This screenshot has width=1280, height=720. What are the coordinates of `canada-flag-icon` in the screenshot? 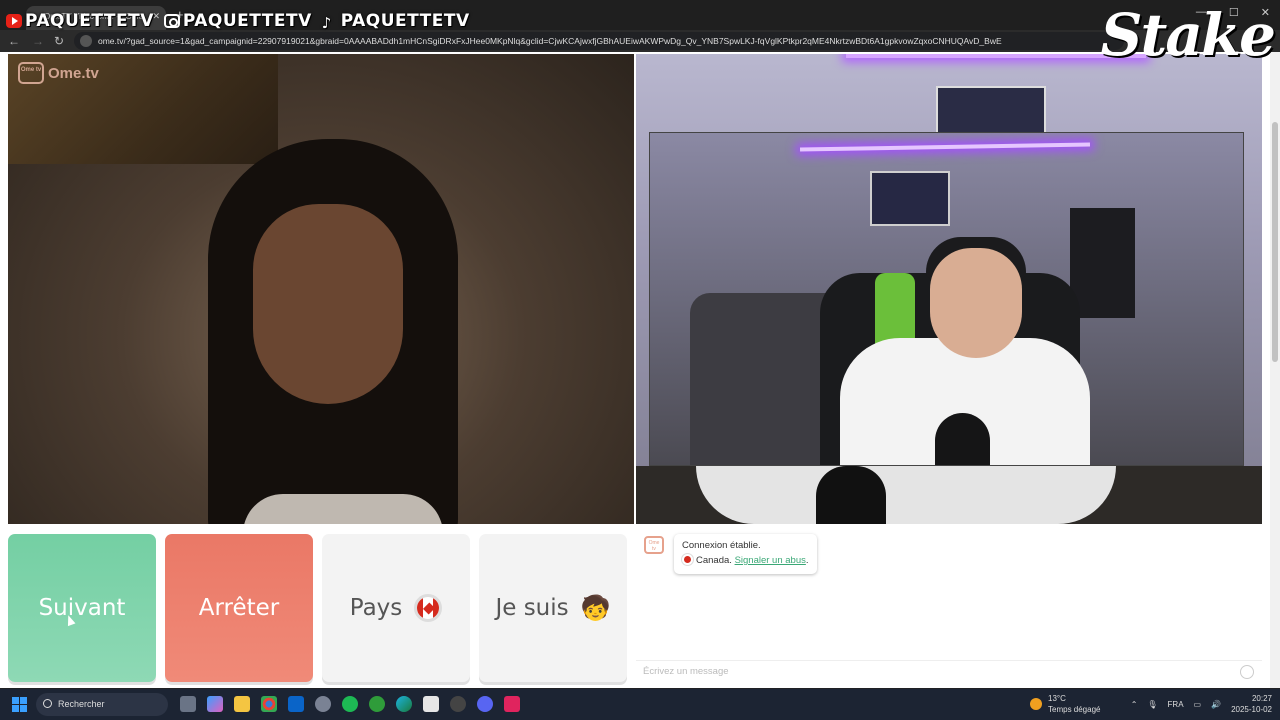 It's located at (428, 608).